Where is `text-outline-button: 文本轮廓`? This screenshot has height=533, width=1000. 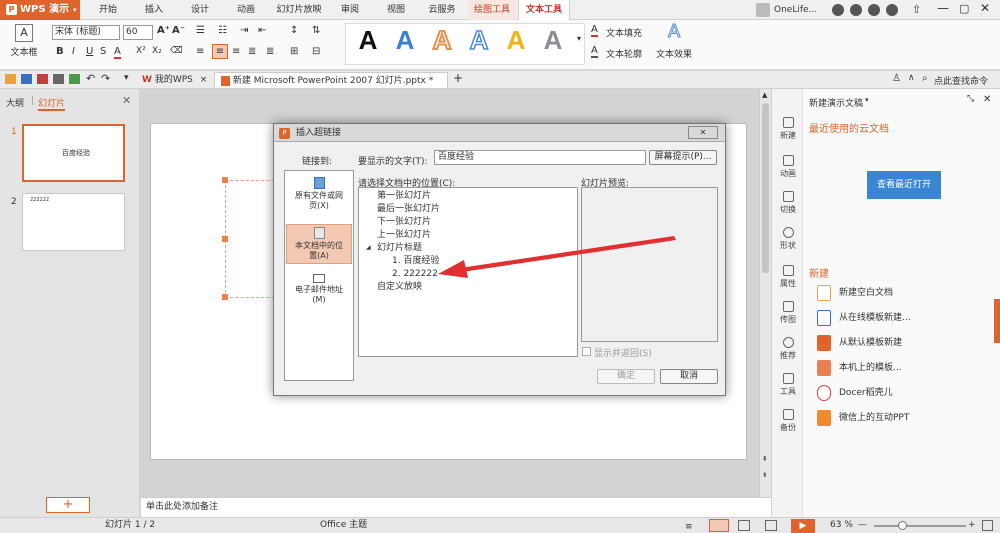 text-outline-button: 文本轮廓 is located at coordinates (624, 53).